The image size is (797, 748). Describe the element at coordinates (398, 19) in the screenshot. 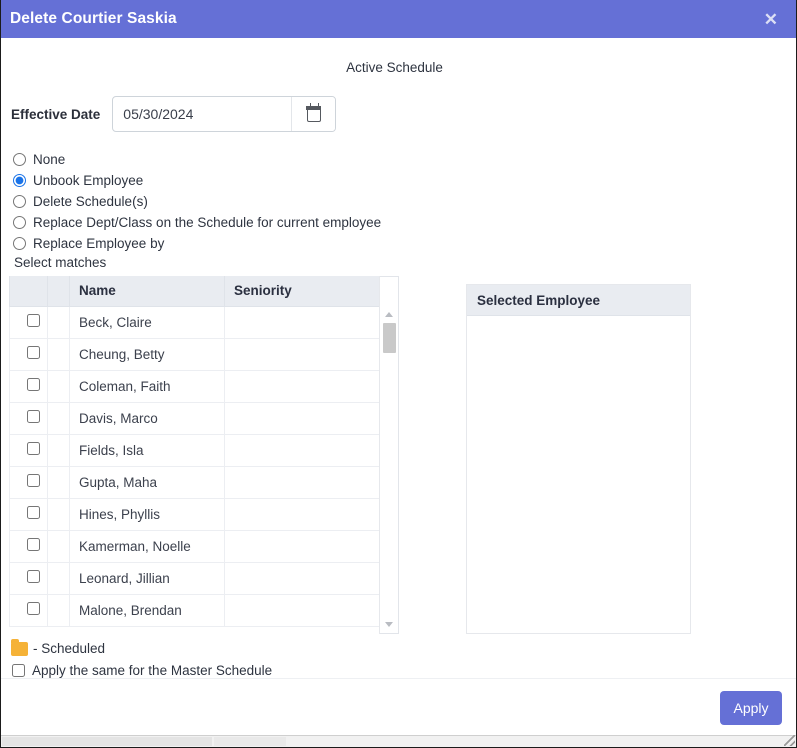

I see `dialog-titlebar: Delete Courtier Saskia ✕` at that location.